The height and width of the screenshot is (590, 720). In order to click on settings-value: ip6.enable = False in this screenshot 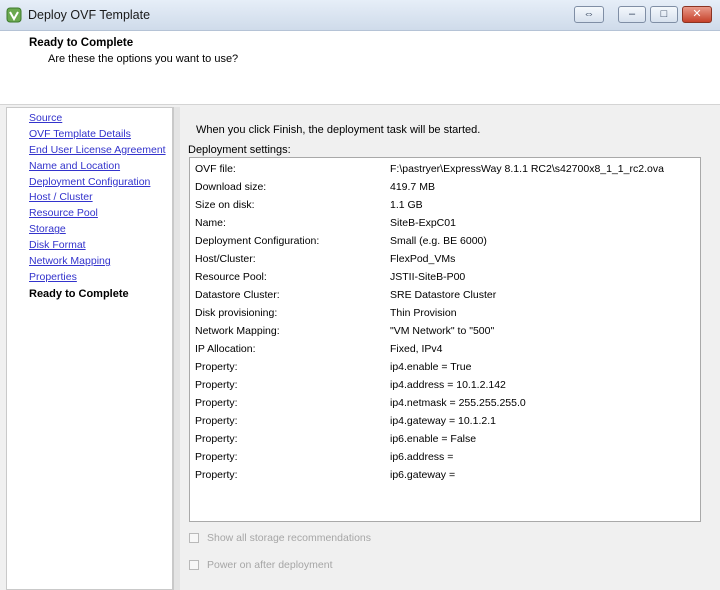, I will do `click(433, 439)`.